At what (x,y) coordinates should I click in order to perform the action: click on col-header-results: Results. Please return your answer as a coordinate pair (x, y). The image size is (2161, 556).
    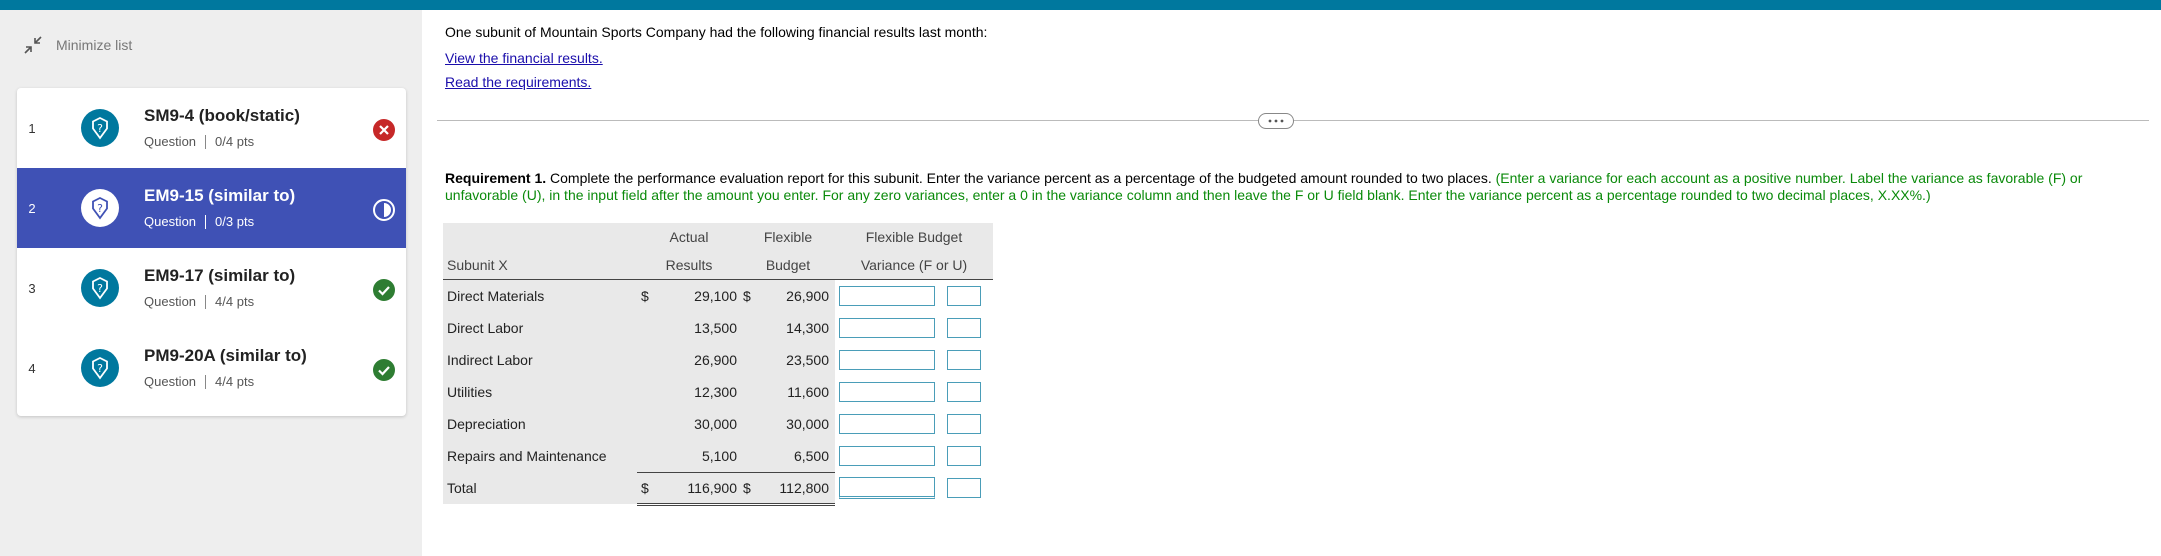
    Looking at the image, I should click on (689, 265).